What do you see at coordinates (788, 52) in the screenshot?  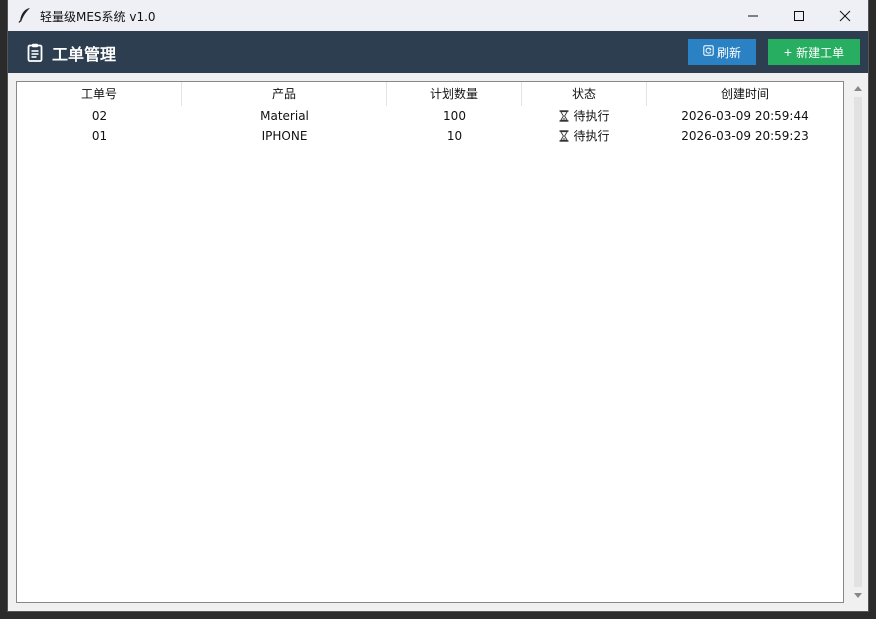 I see `plus-icon: +` at bounding box center [788, 52].